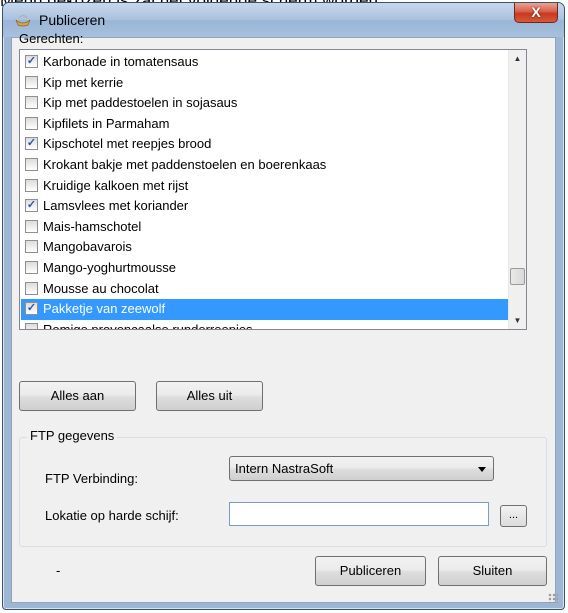  What do you see at coordinates (109, 267) in the screenshot?
I see `dish-label: Mango-yoghurtmousse` at bounding box center [109, 267].